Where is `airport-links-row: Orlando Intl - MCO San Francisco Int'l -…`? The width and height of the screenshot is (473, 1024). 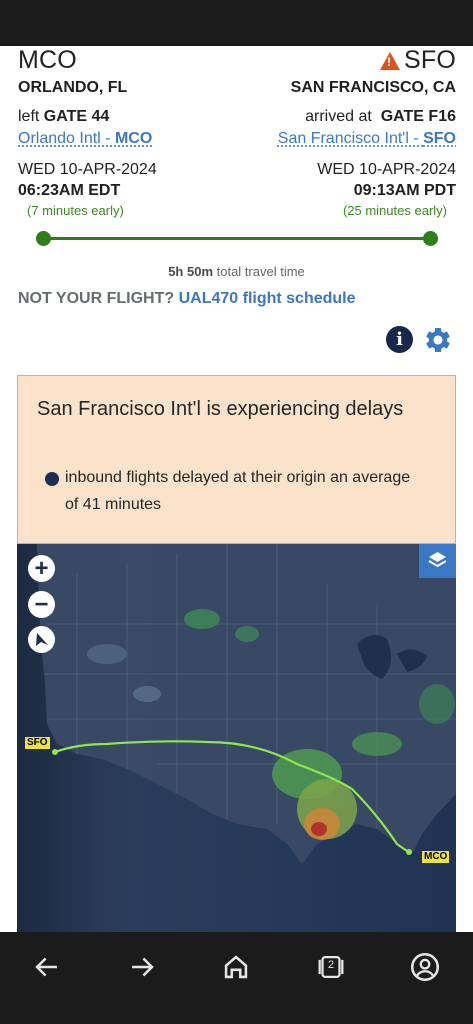 airport-links-row: Orlando Intl - MCO San Francisco Int'l -… is located at coordinates (237, 139).